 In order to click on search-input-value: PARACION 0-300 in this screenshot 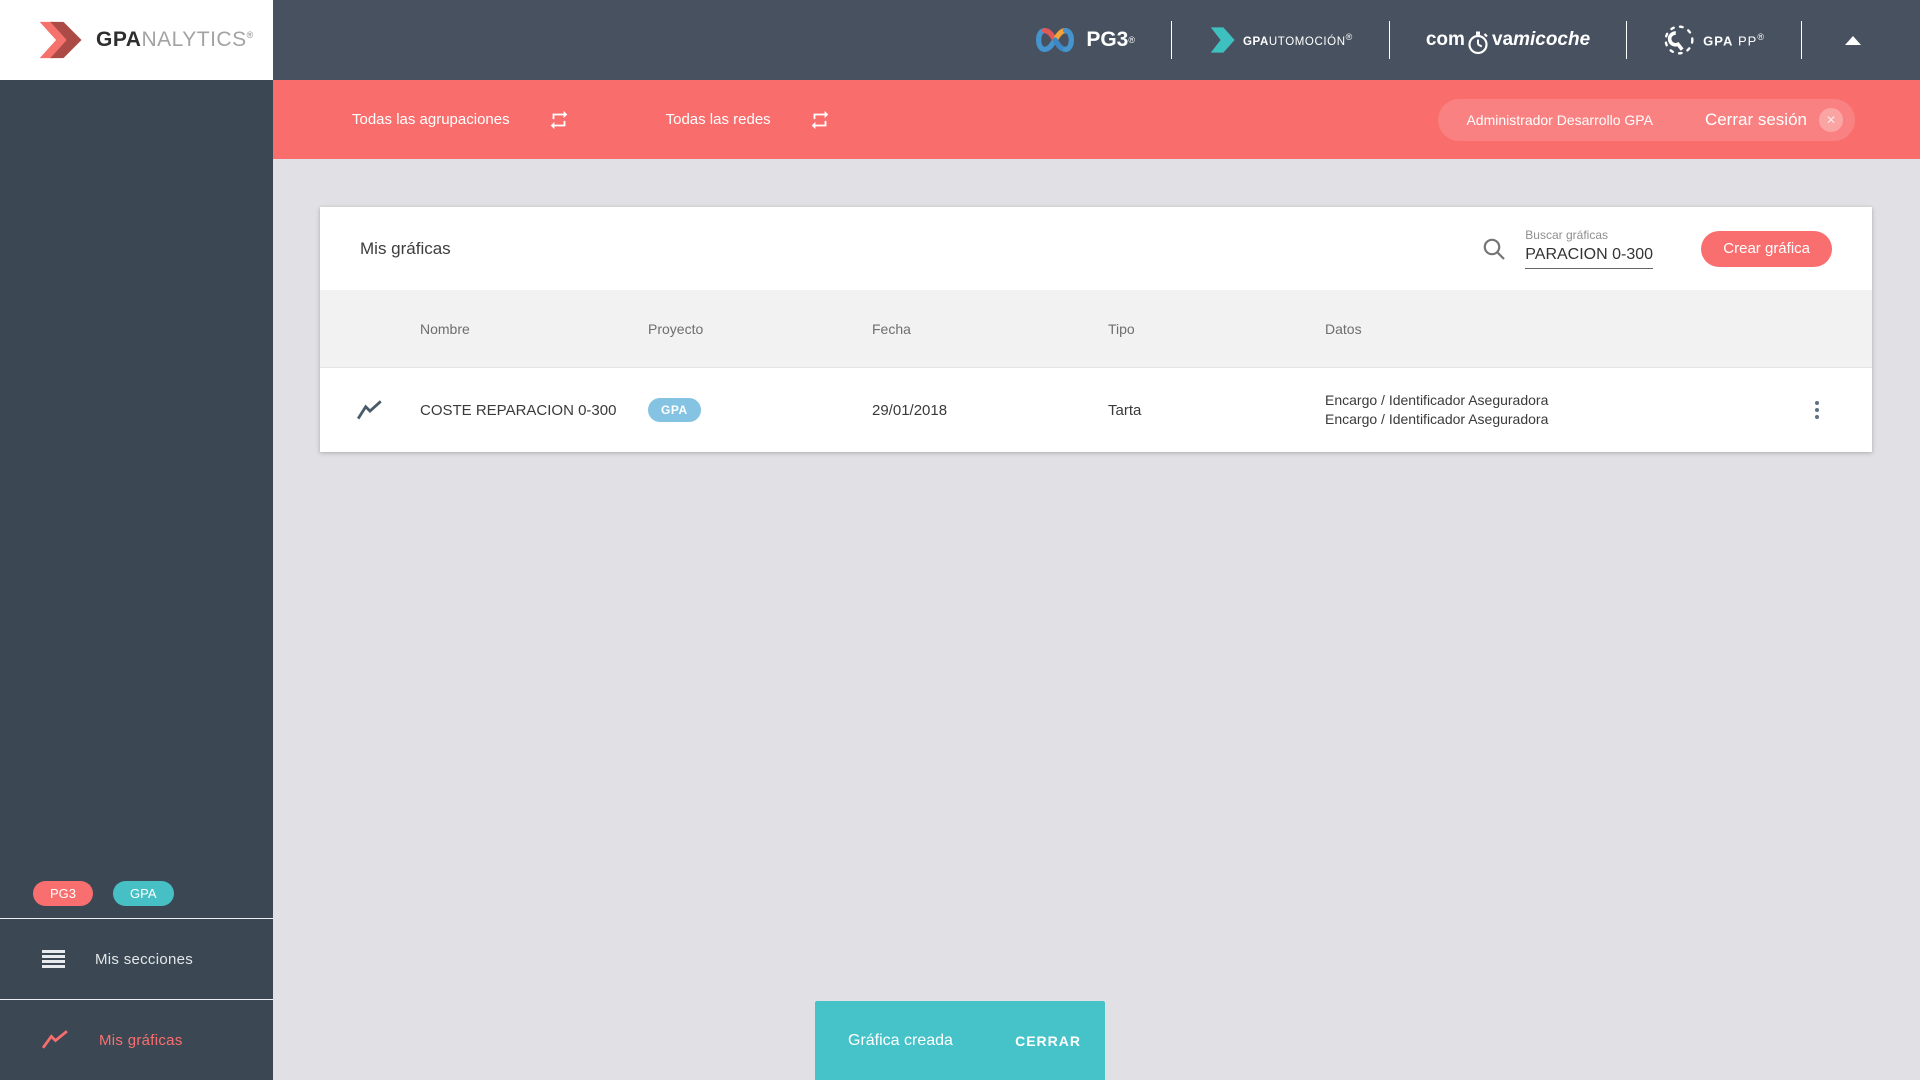, I will do `click(1589, 254)`.